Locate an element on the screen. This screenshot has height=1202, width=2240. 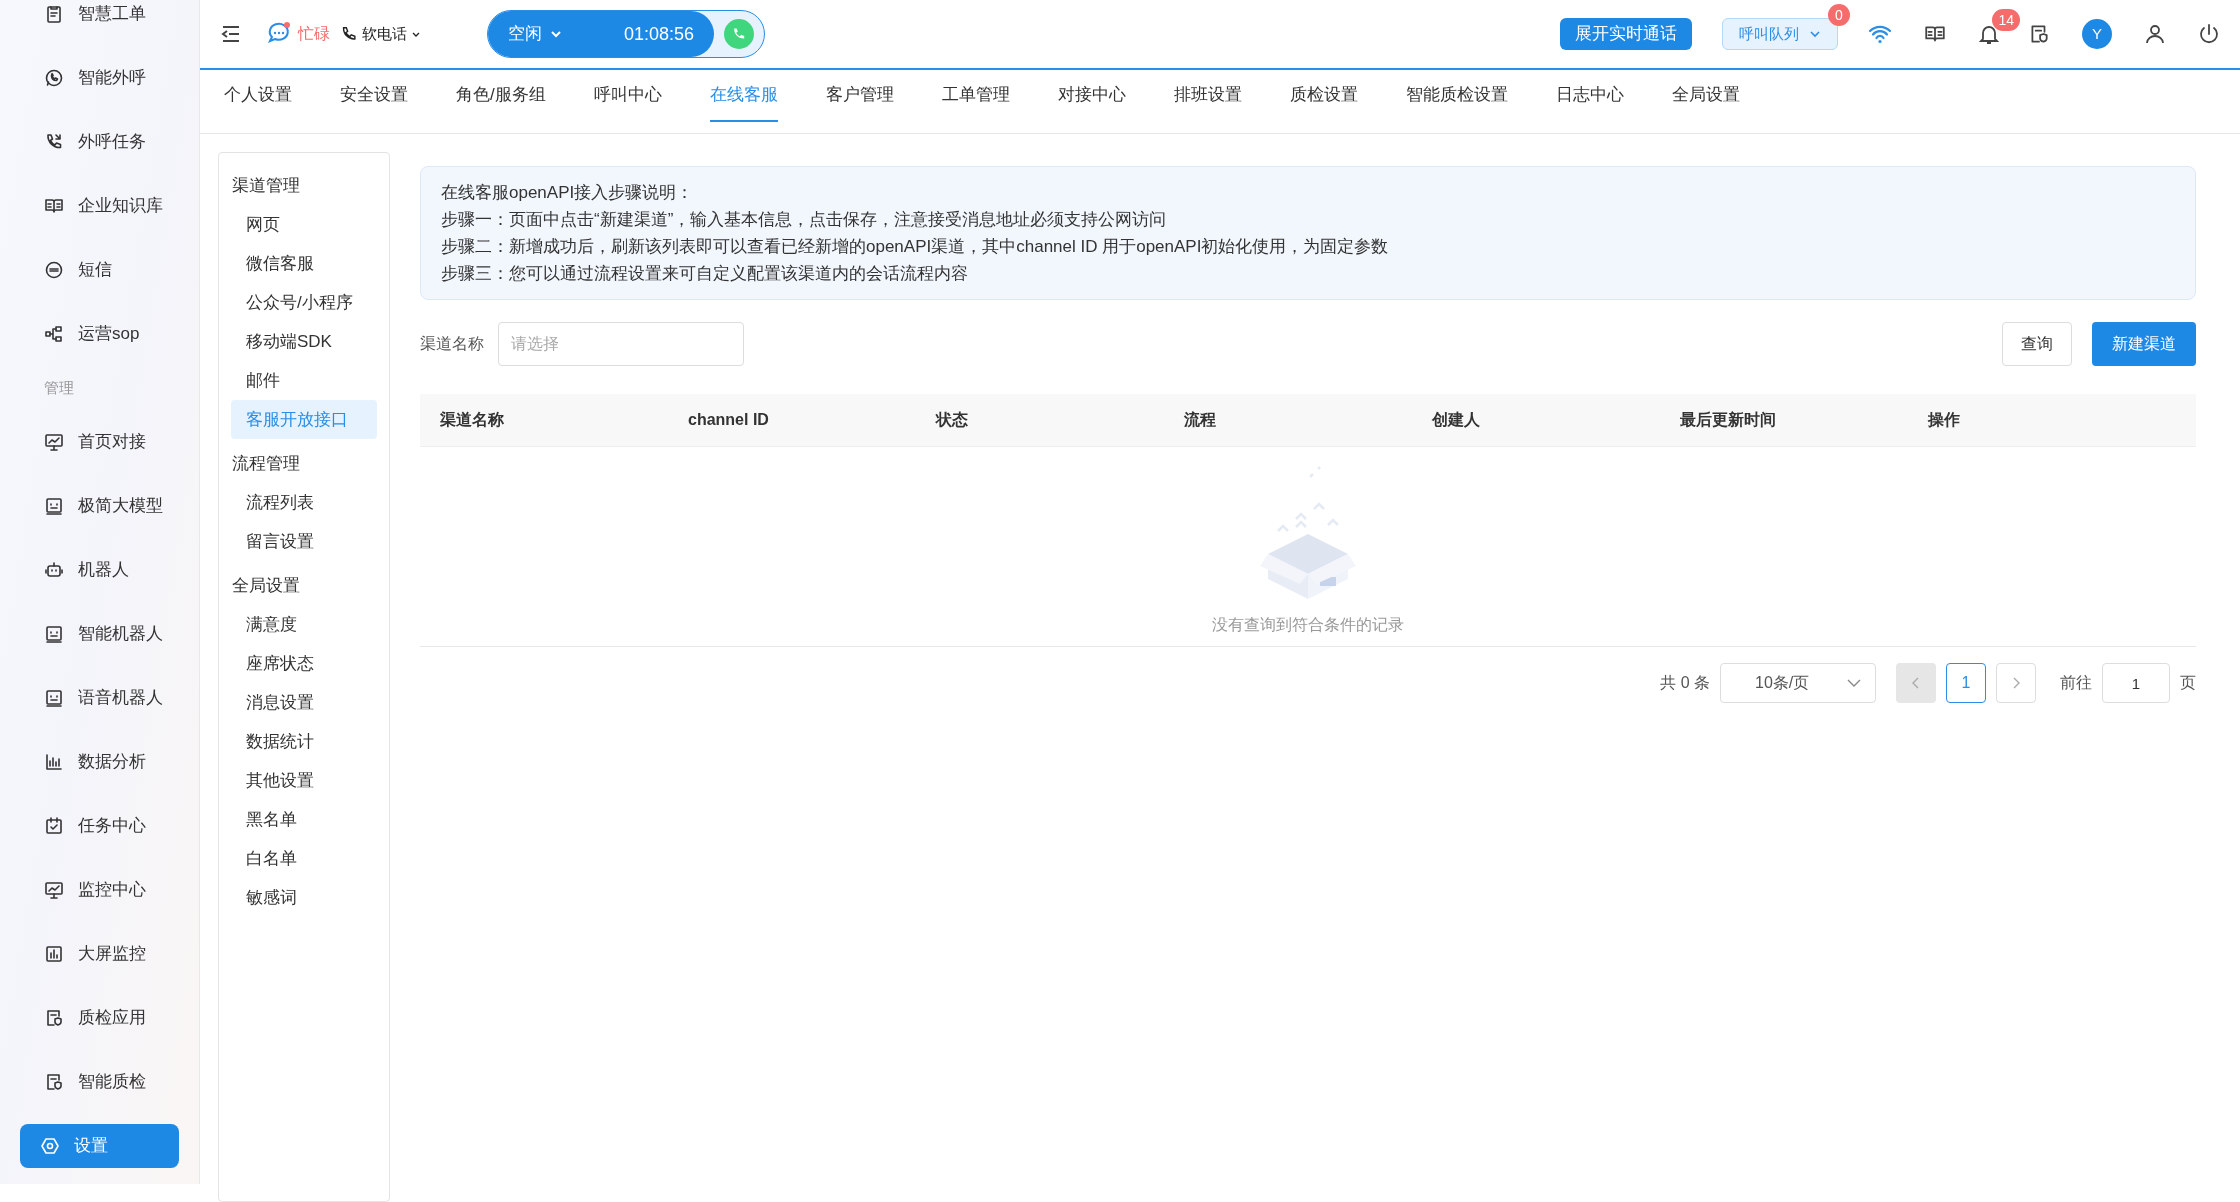
info-text: 步骤一：页面中点击“新建渠道”，输入基本信息，点击保存，注意接受消息地址必须支持公网访问 is located at coordinates (804, 220).